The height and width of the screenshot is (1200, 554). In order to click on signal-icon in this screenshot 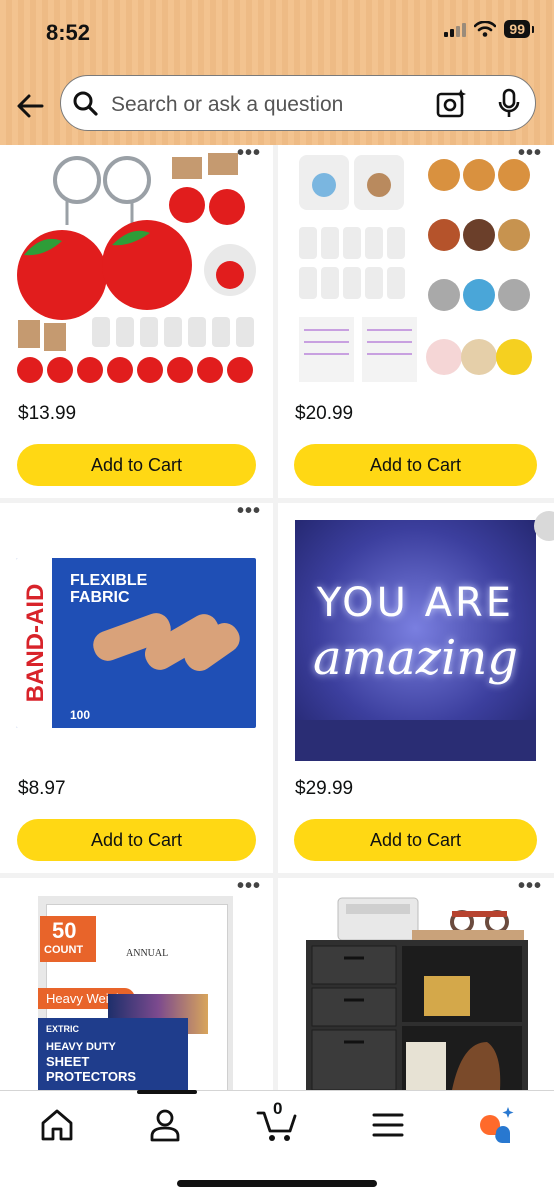, I will do `click(455, 29)`.